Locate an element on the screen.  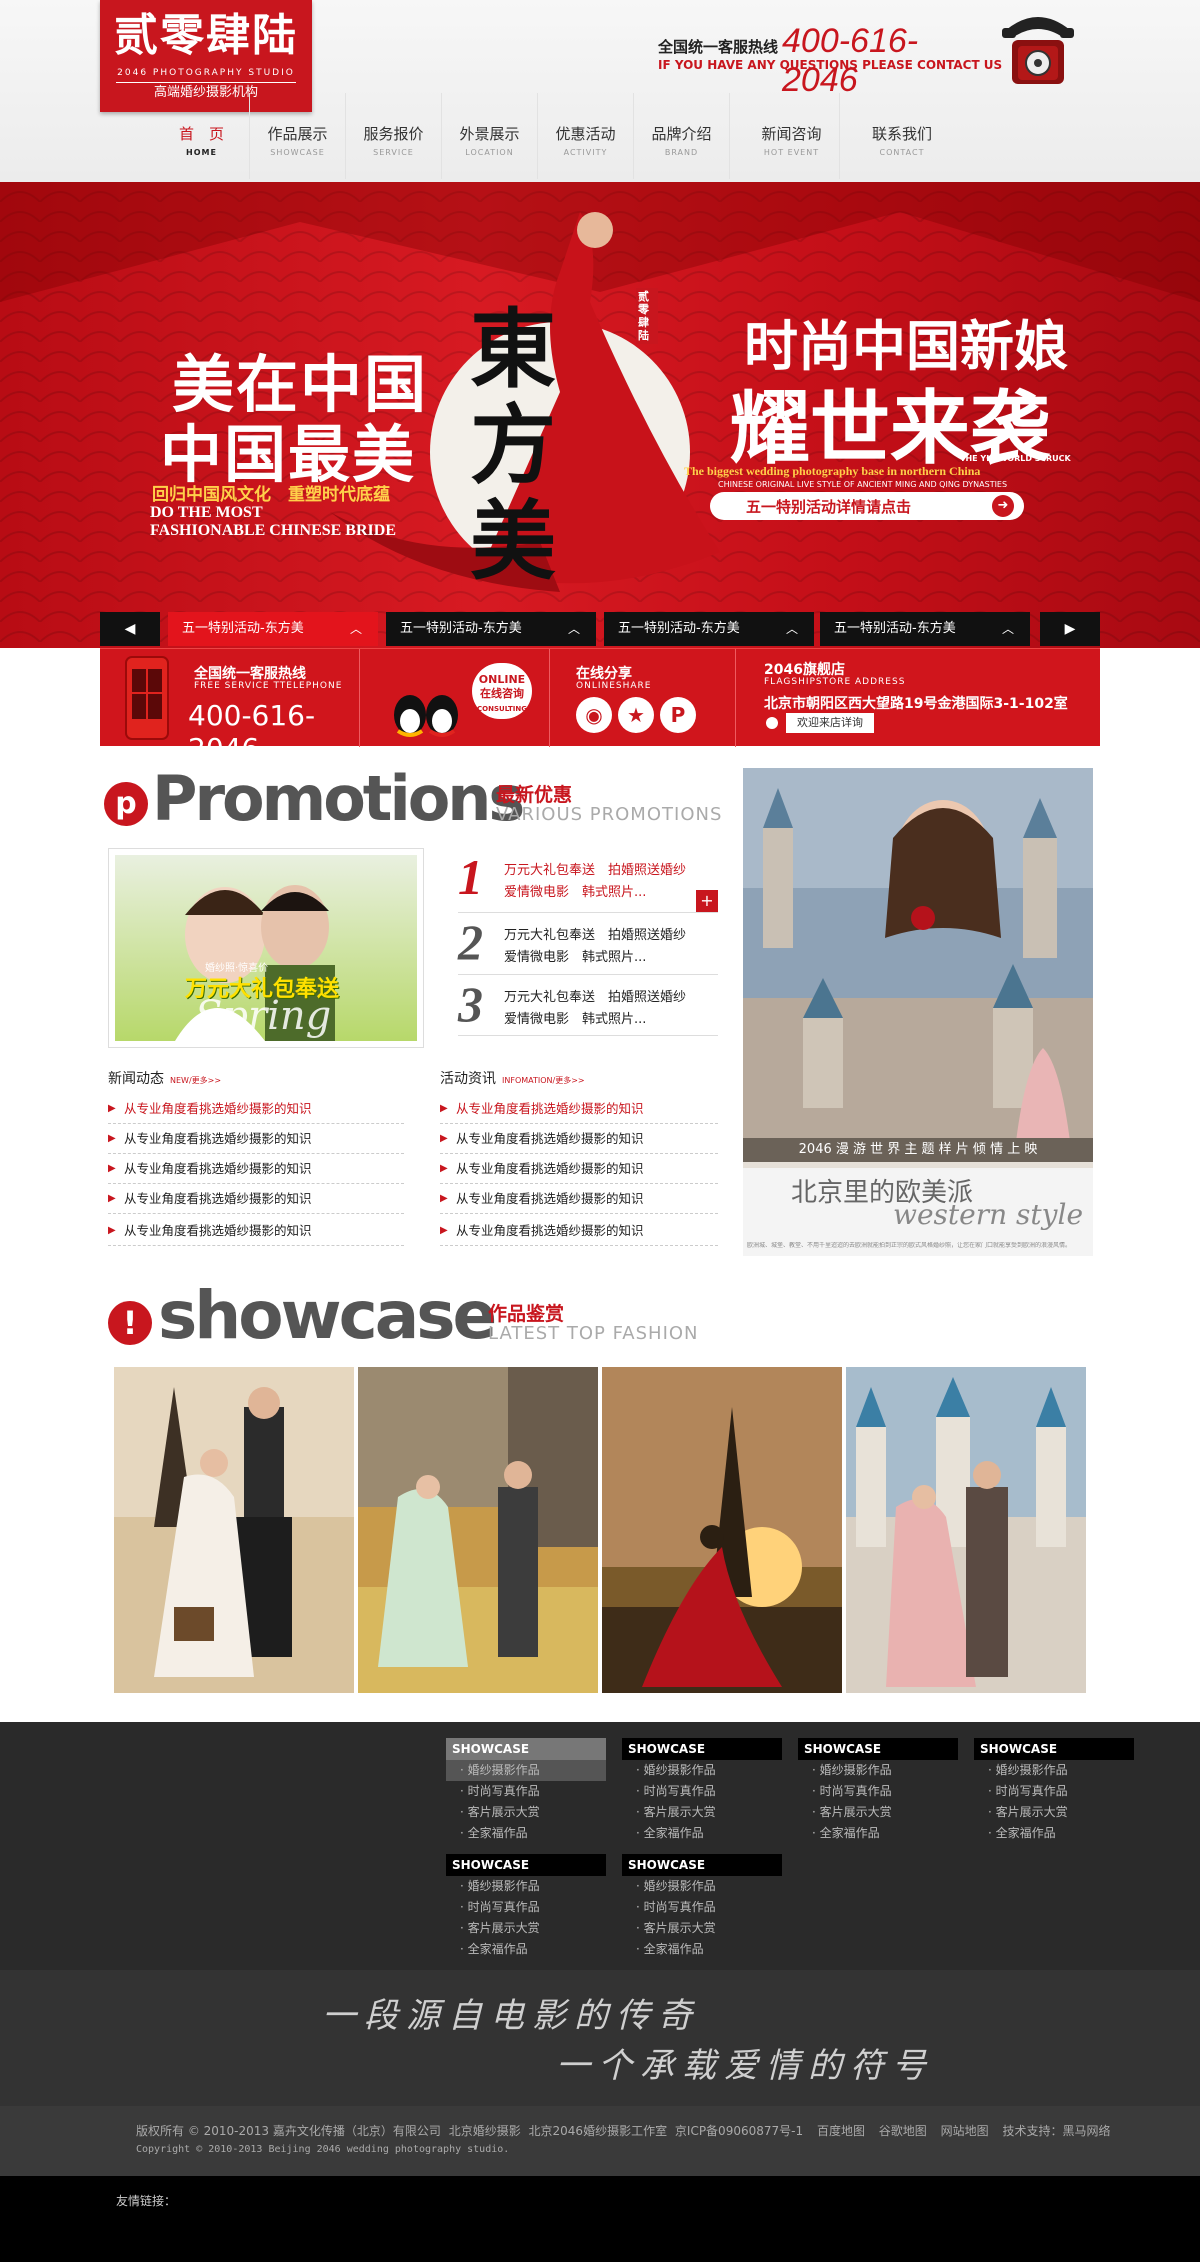
banner-seal: 贰零肆陆 is located at coordinates (647, 316).